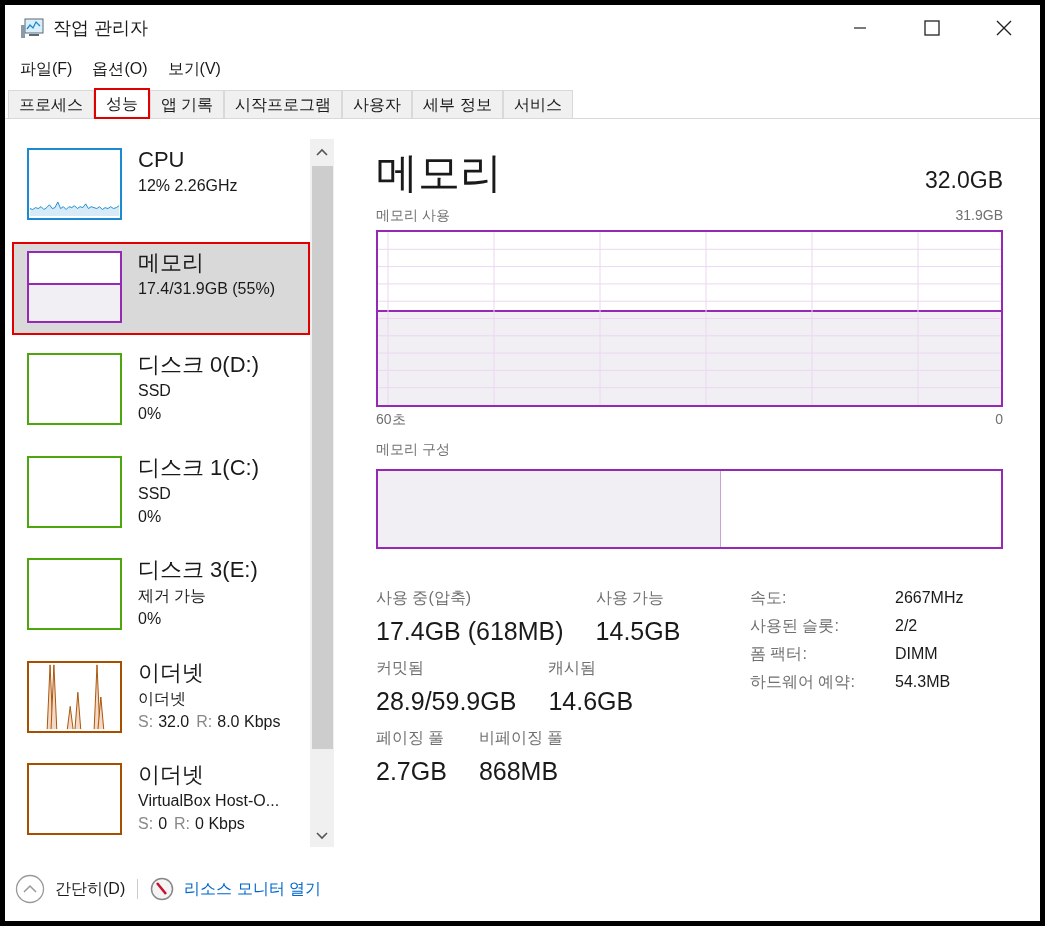 The image size is (1045, 926). Describe the element at coordinates (446, 701) in the screenshot. I see `stat-value: 28.9/59.9GB` at that location.